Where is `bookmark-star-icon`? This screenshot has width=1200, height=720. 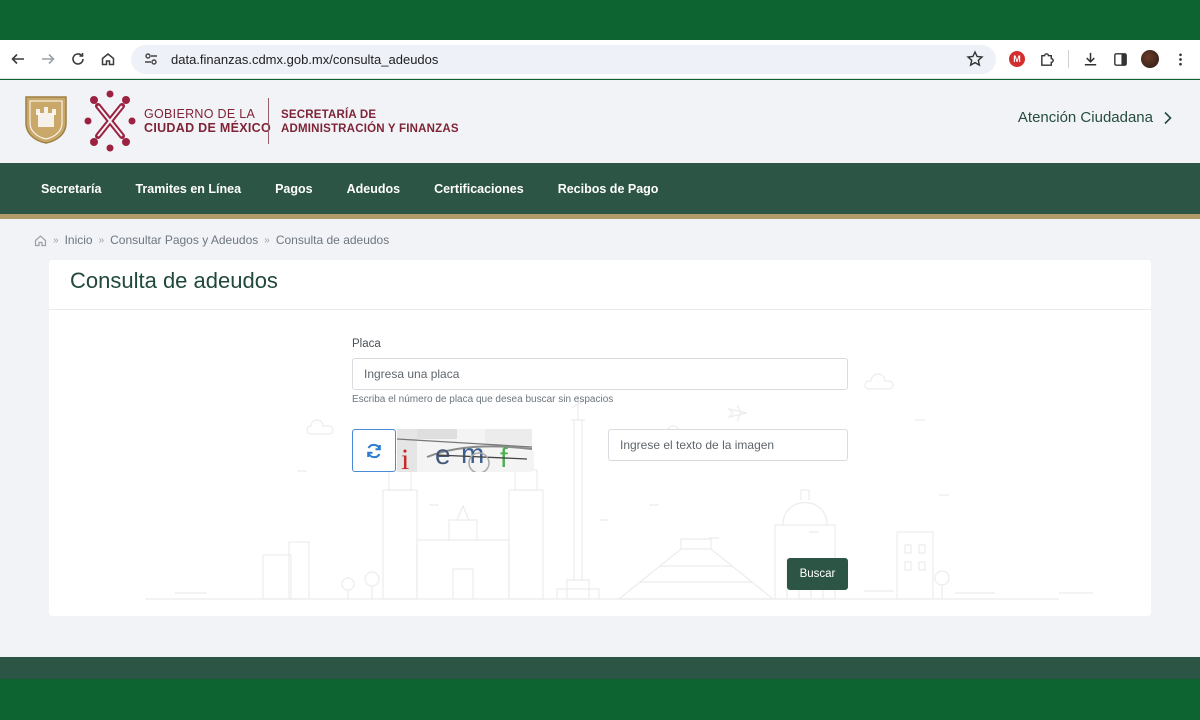 bookmark-star-icon is located at coordinates (975, 59).